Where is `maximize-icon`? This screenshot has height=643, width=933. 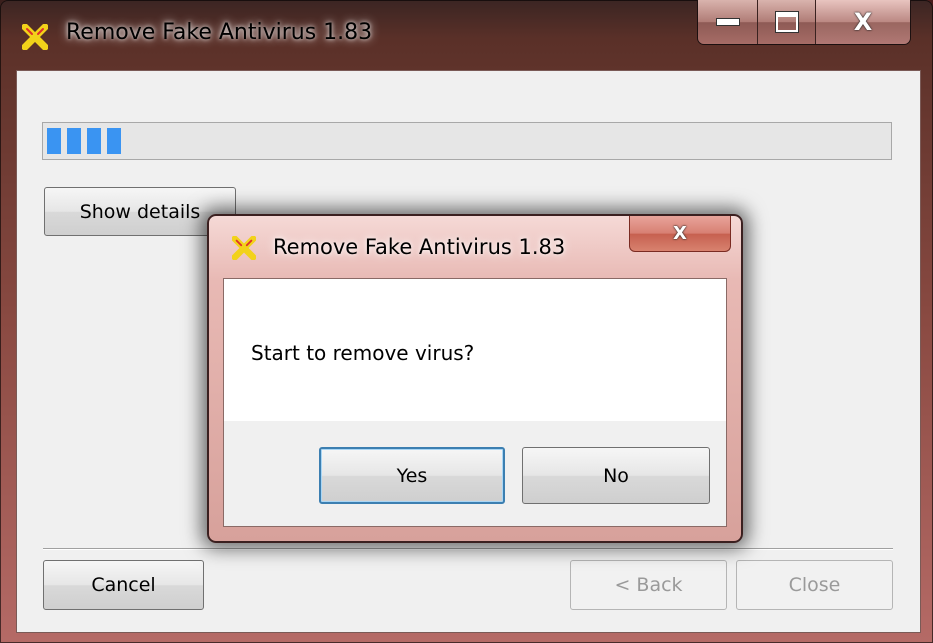 maximize-icon is located at coordinates (786, 22).